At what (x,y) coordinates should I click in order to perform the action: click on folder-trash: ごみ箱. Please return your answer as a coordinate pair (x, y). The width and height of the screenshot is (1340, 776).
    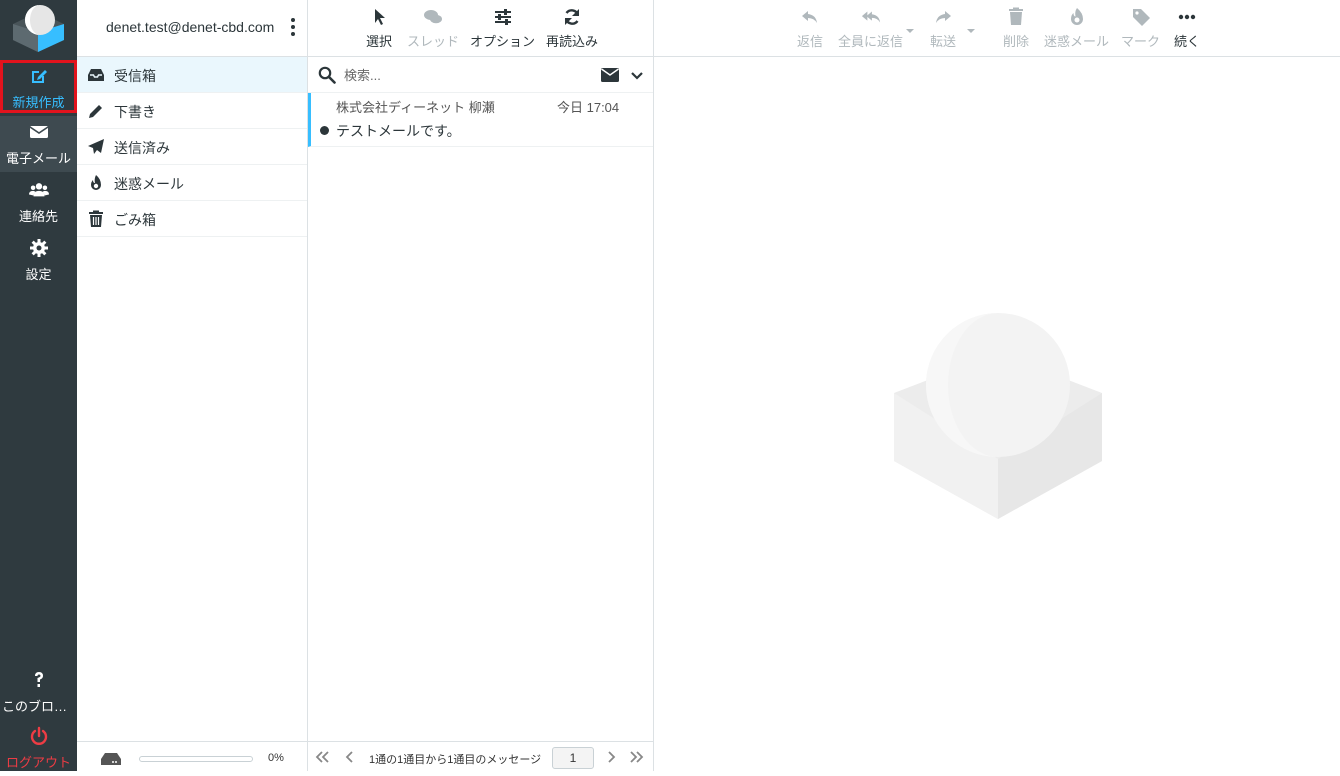
    Looking at the image, I should click on (192, 219).